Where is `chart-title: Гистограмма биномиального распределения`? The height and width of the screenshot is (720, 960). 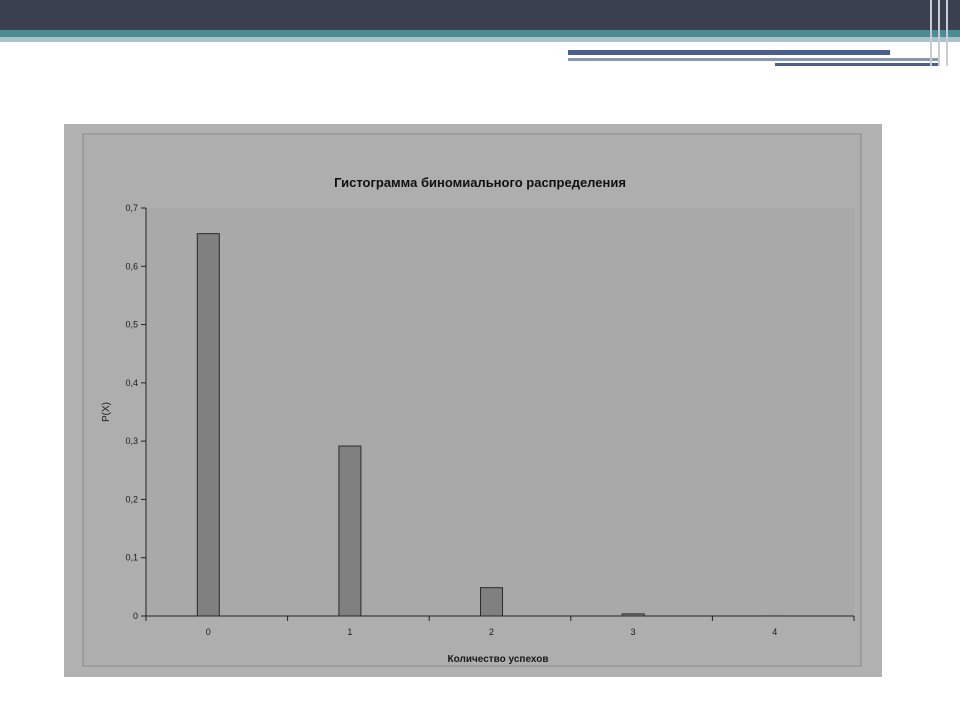 chart-title: Гистограмма биномиального распределения is located at coordinates (480, 182).